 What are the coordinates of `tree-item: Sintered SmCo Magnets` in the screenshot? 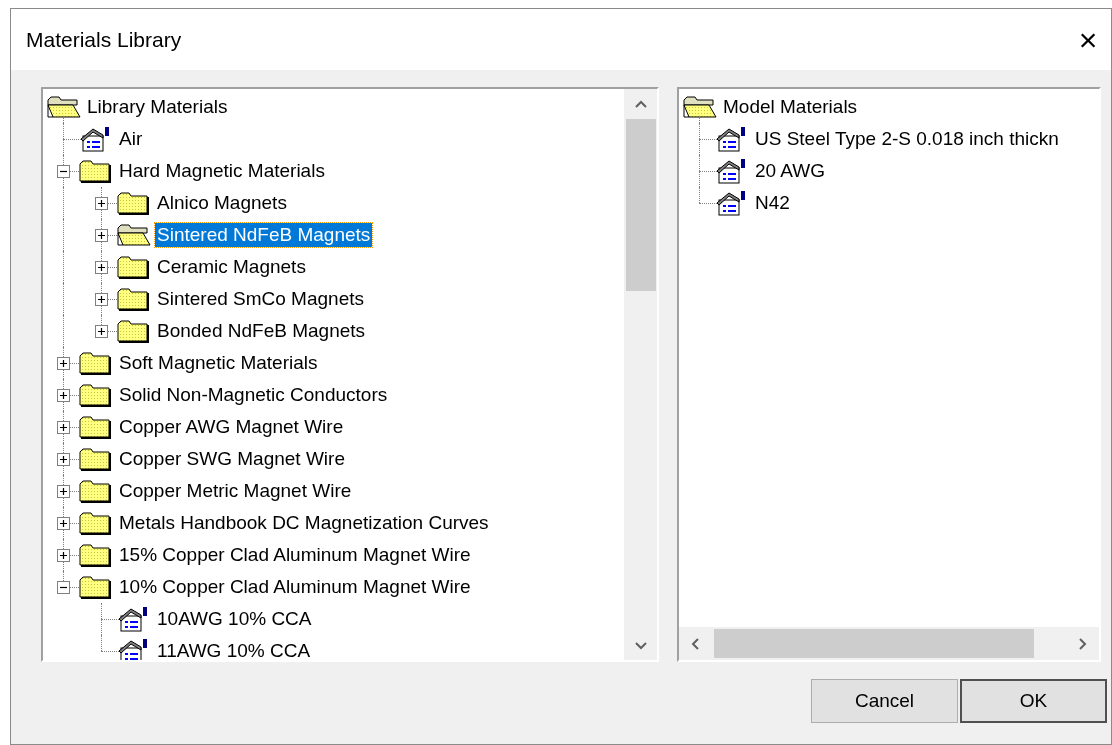 It's located at (260, 299).